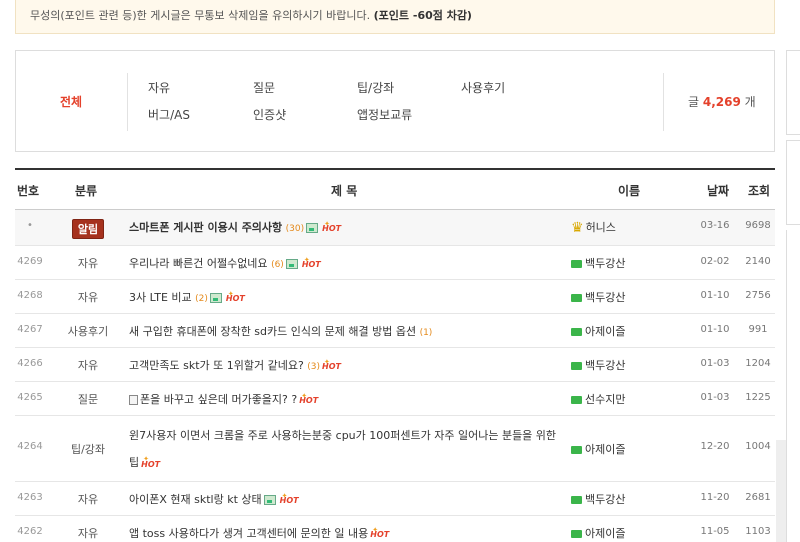 This screenshot has width=800, height=542. I want to click on post-date: 11-05, so click(715, 531).